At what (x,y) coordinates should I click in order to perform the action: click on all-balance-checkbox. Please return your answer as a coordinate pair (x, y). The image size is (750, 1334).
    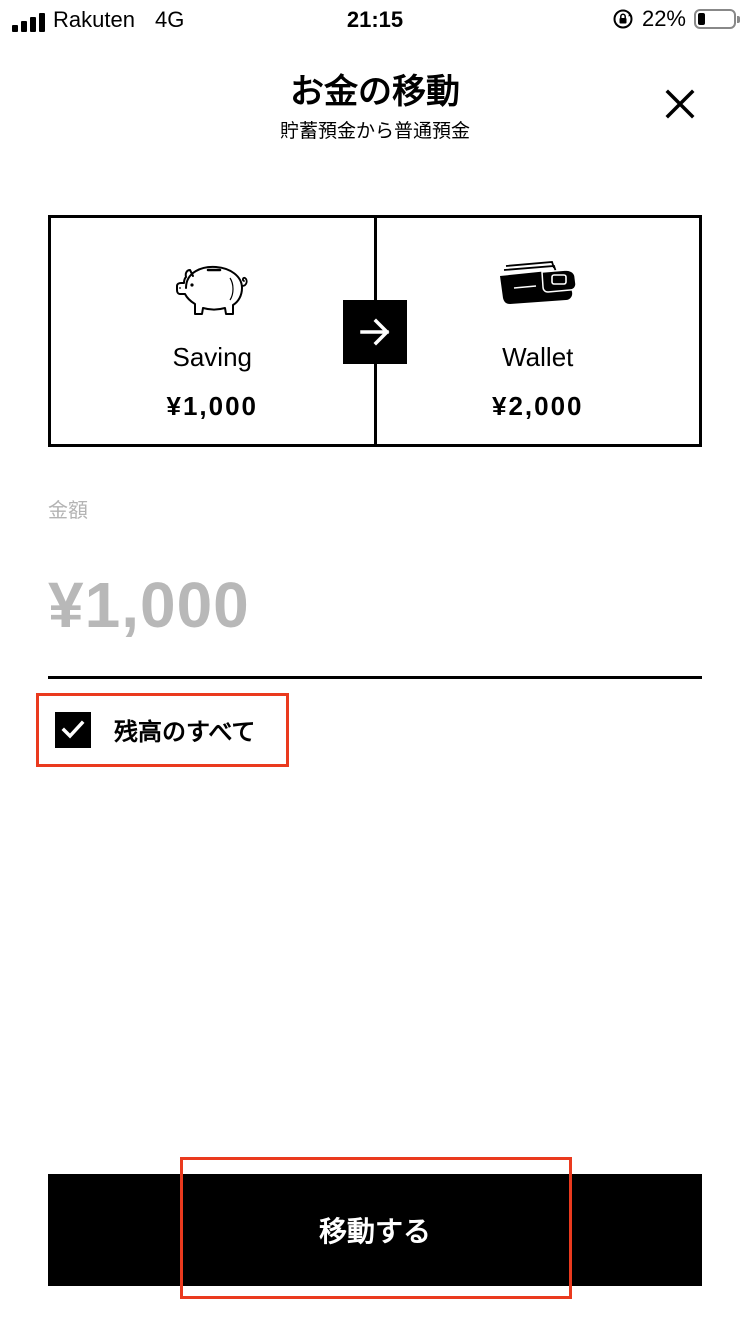
    Looking at the image, I should click on (73, 730).